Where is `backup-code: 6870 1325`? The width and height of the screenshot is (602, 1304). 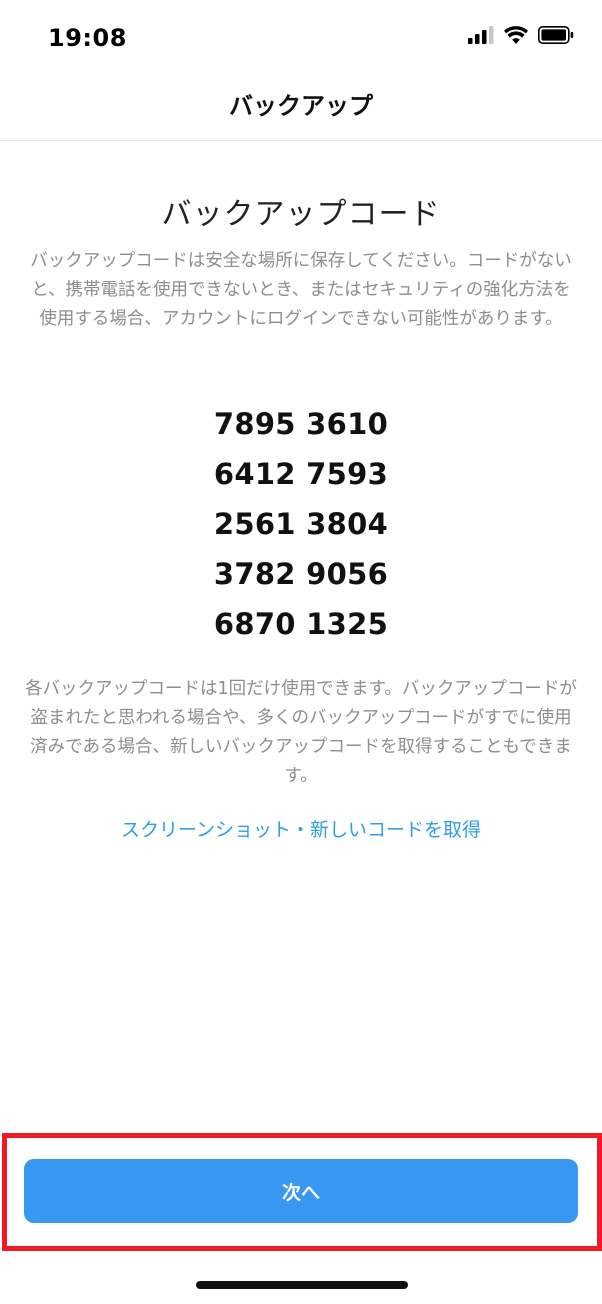
backup-code: 6870 1325 is located at coordinates (301, 624).